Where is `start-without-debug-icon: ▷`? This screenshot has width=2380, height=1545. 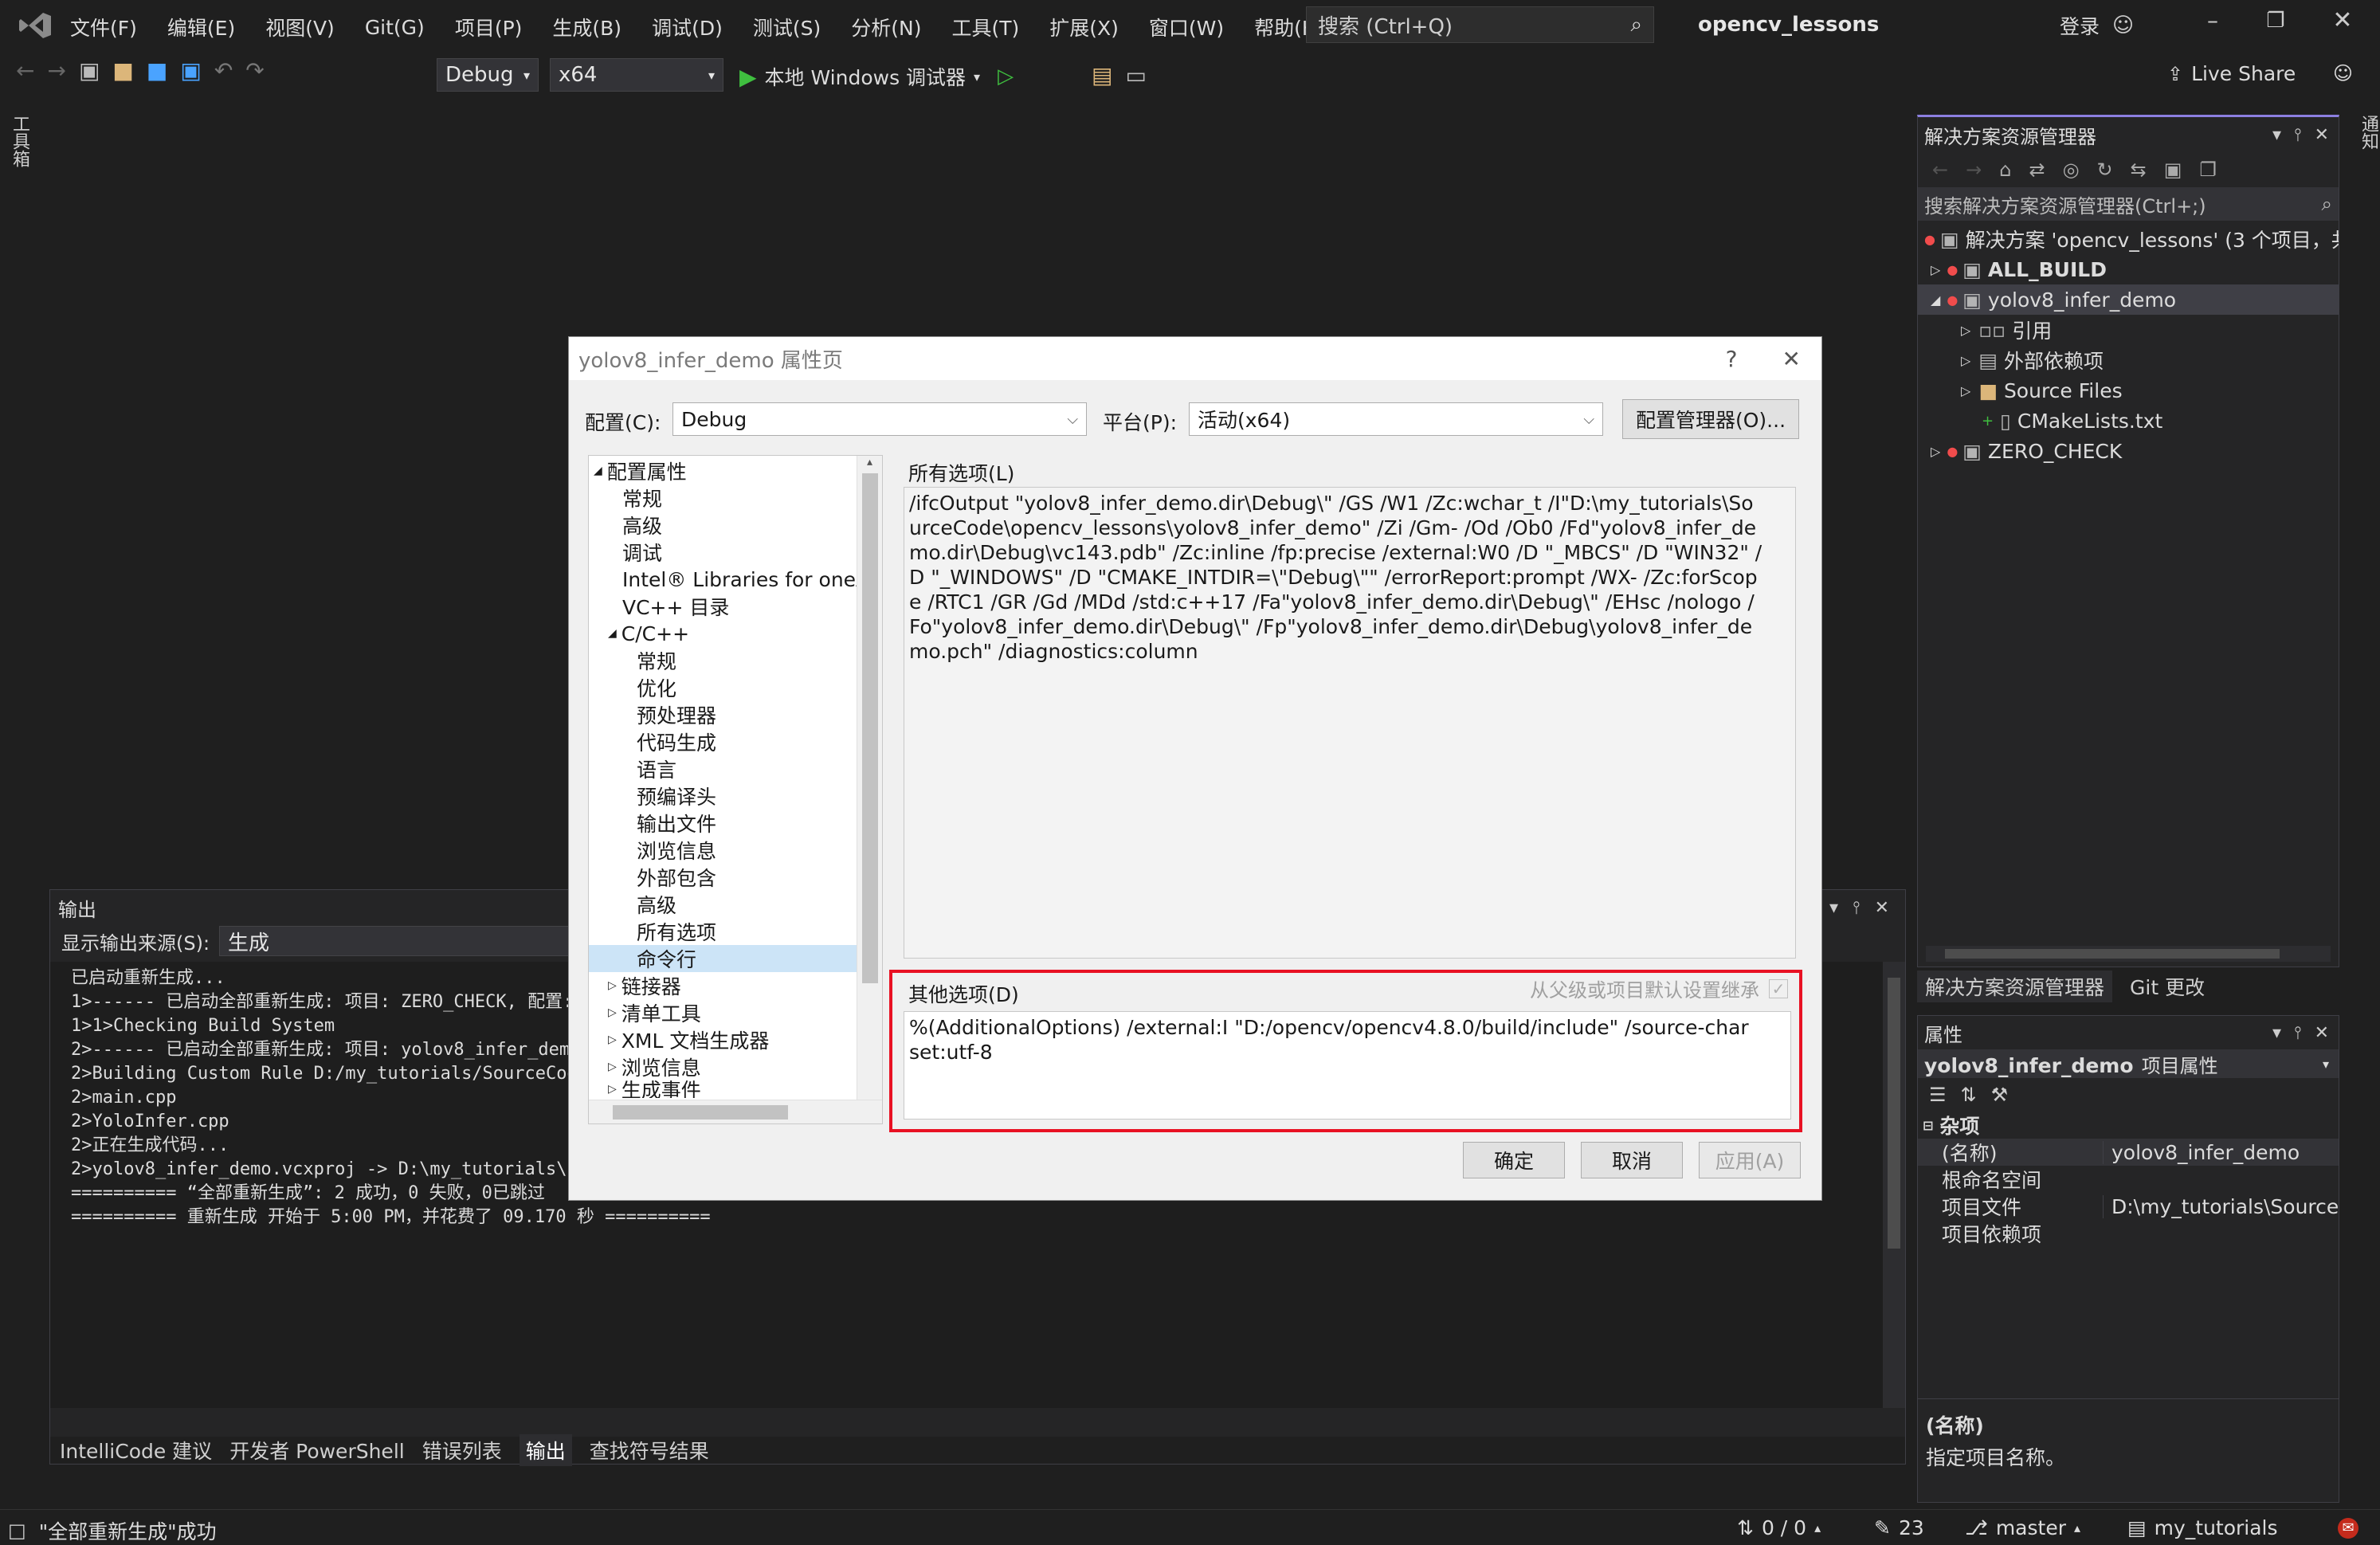
start-without-debug-icon: ▷ is located at coordinates (1006, 77).